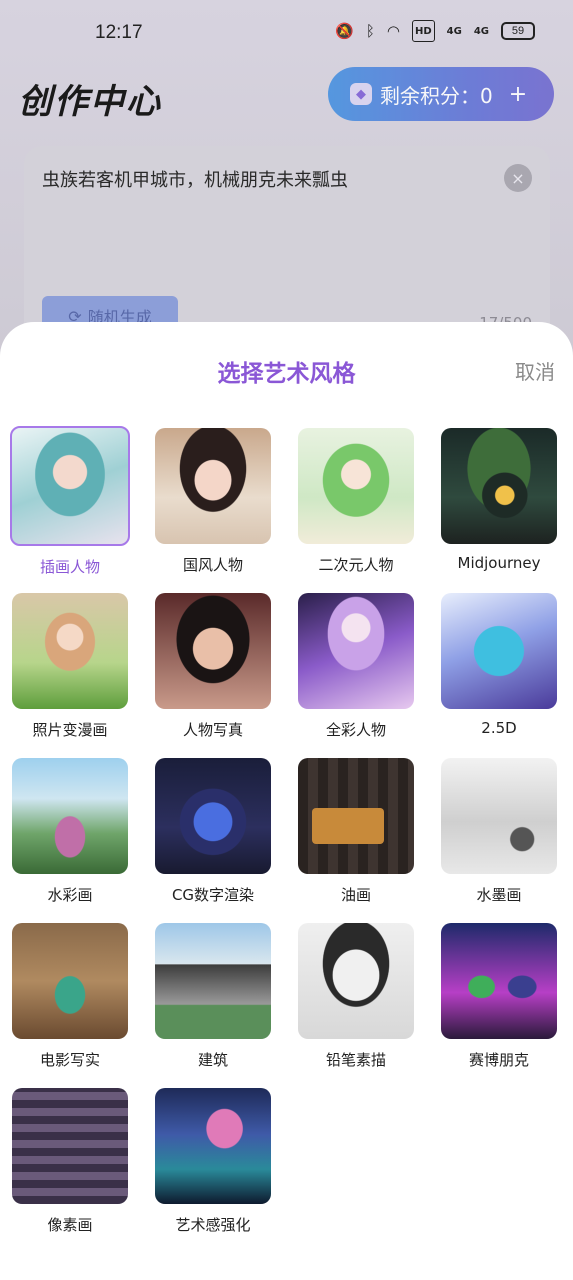  I want to click on style-item-architecture: 建筑, so click(213, 995).